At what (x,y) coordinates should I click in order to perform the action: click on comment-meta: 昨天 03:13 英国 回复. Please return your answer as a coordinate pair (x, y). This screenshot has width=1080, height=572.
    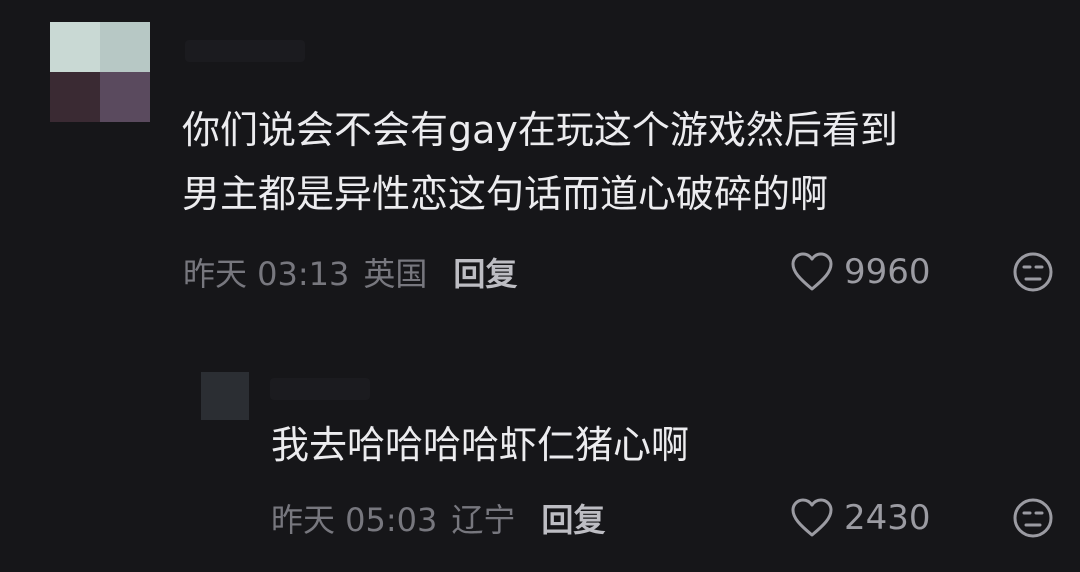
    Looking at the image, I should click on (350, 272).